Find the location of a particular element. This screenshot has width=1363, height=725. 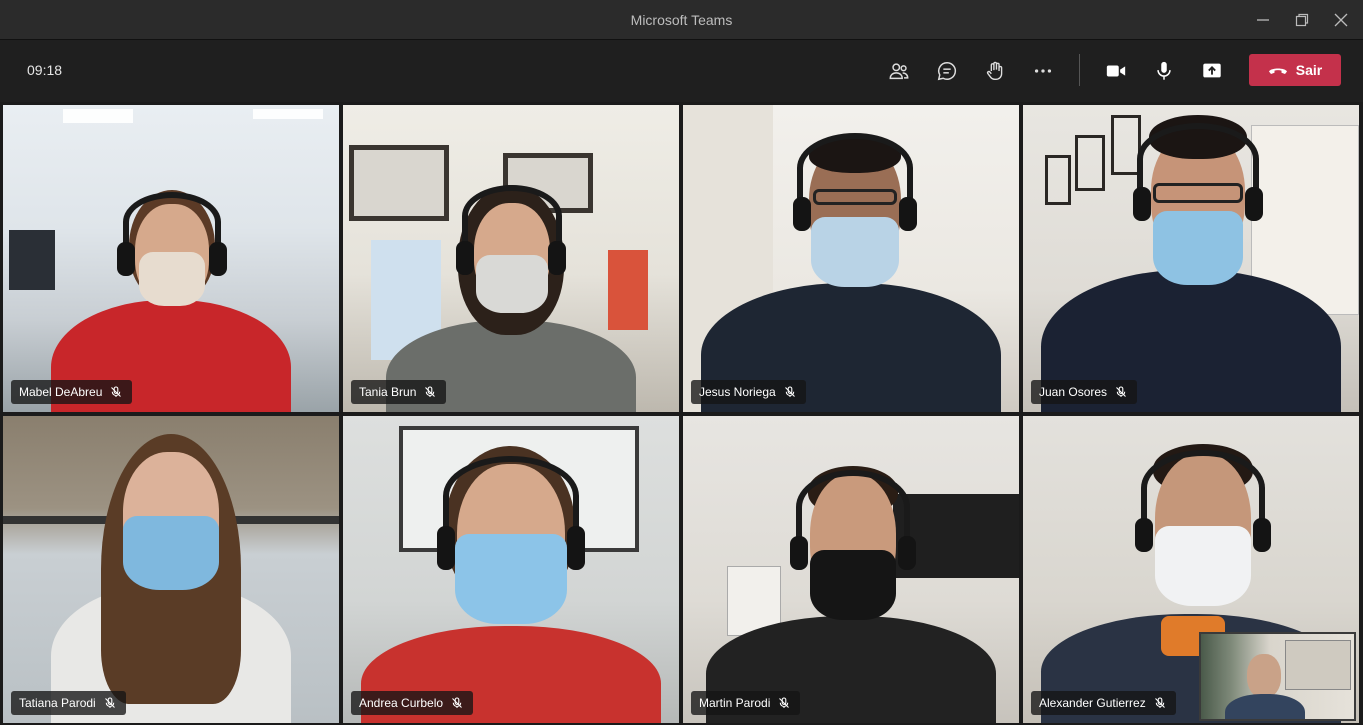

microphone-button is located at coordinates (1164, 71).